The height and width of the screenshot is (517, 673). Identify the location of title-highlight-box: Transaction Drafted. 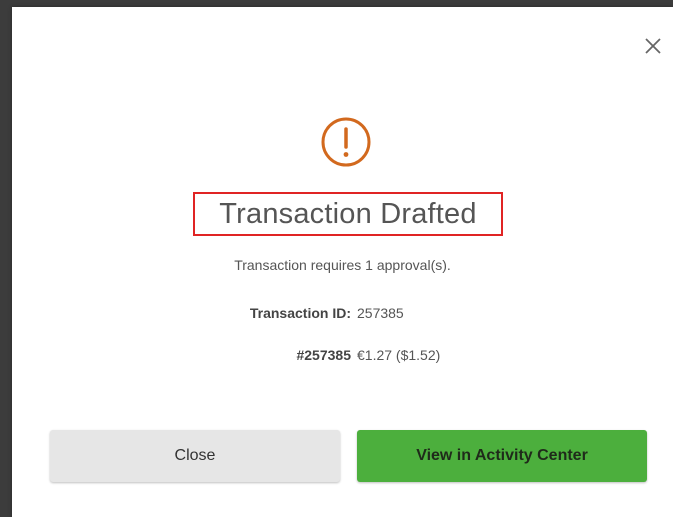
(348, 214).